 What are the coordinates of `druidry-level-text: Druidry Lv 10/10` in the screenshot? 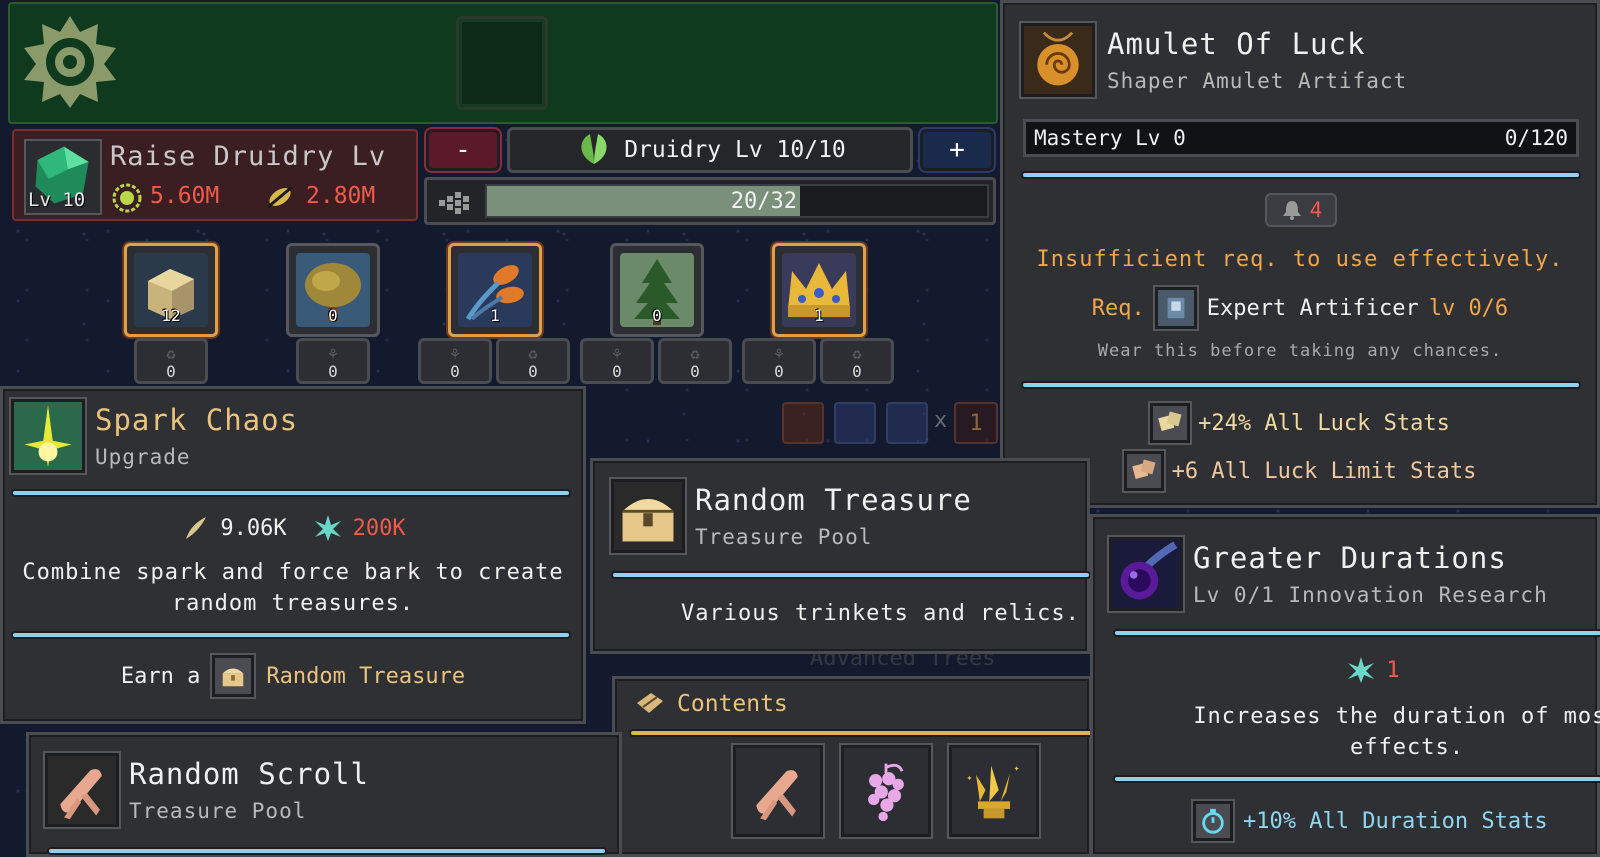 It's located at (735, 150).